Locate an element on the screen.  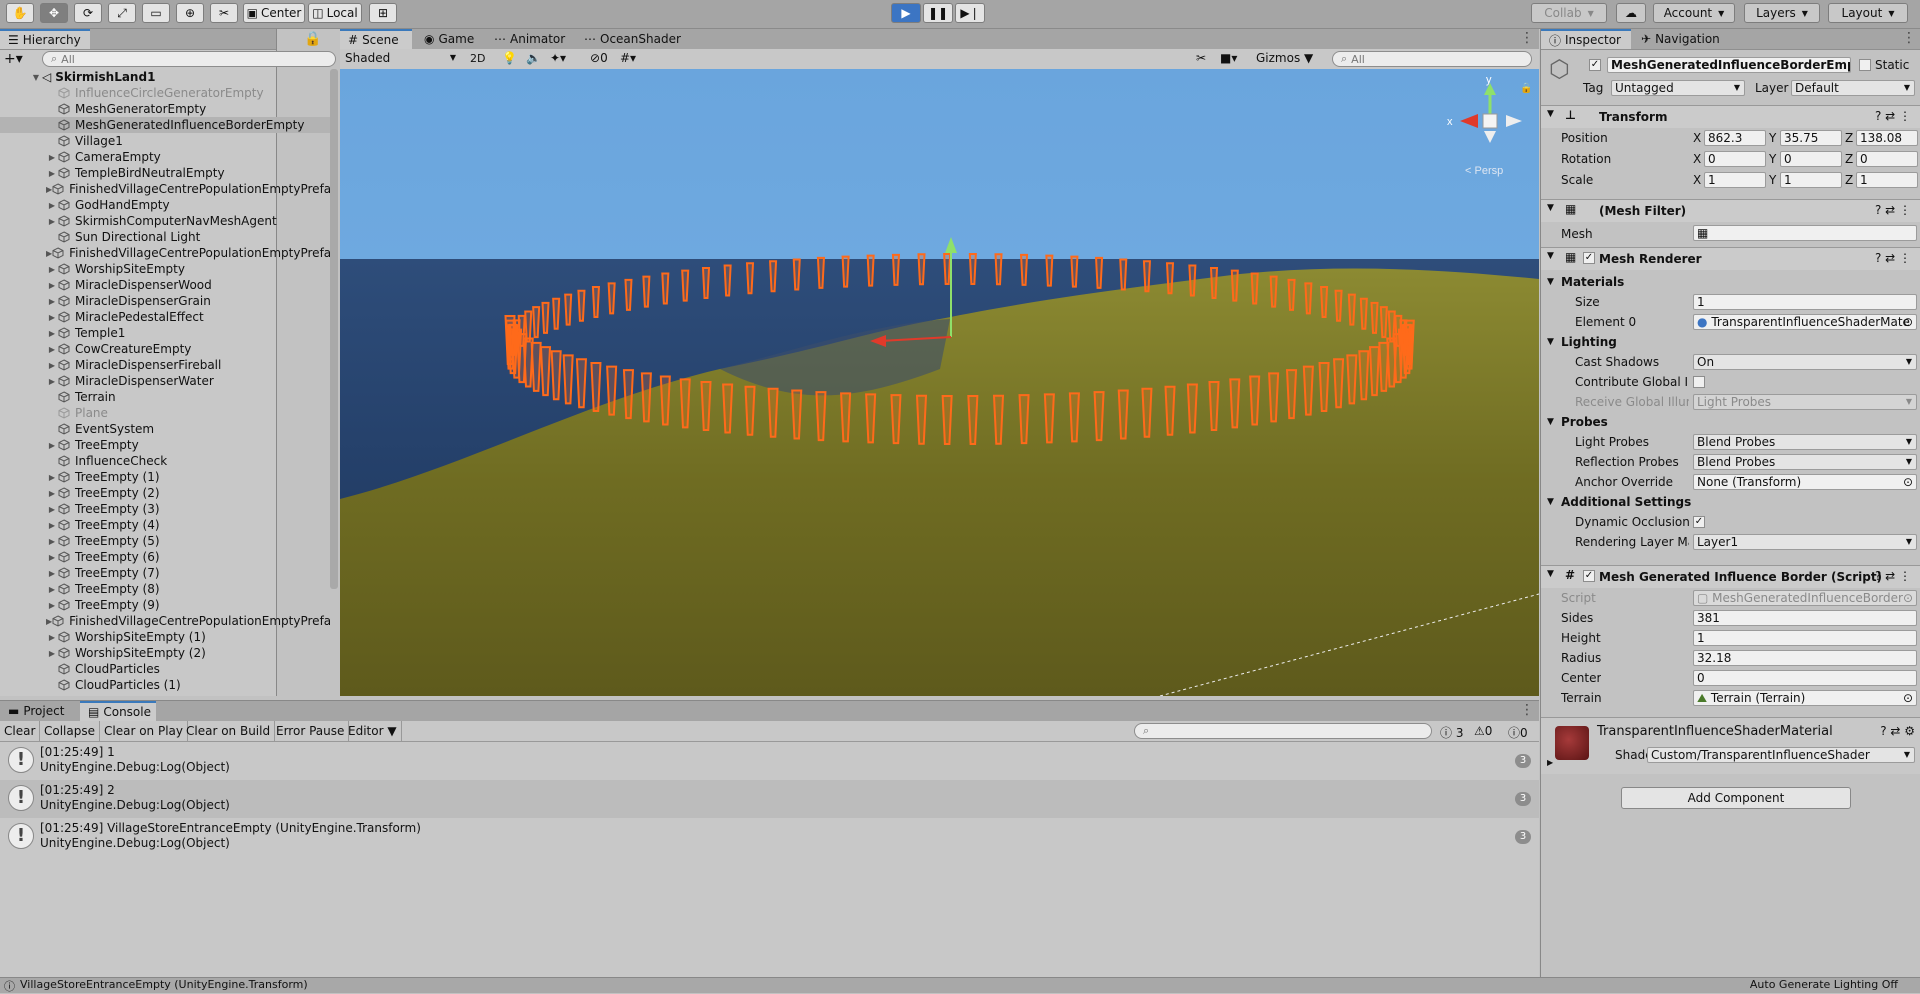
reflection-probes-dropdown: Blend Probes ▼ is located at coordinates (1805, 462).